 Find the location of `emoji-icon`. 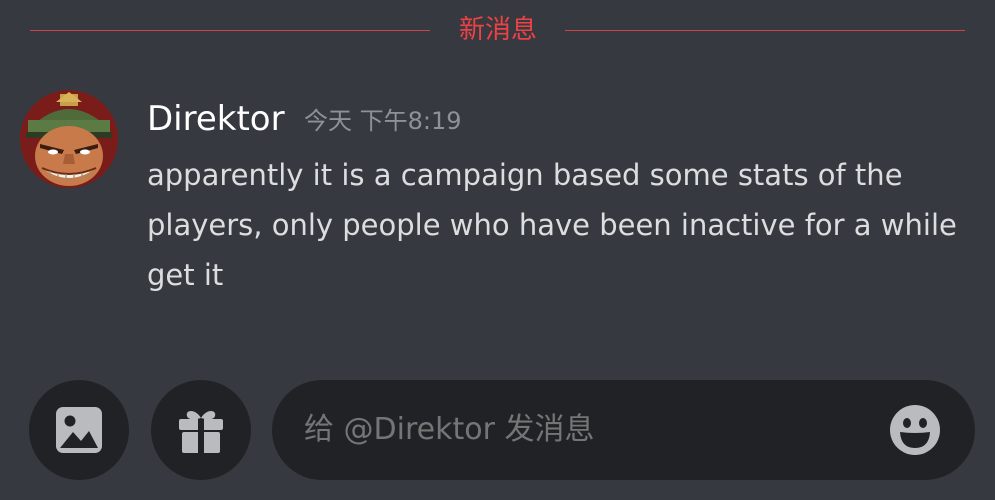

emoji-icon is located at coordinates (915, 430).